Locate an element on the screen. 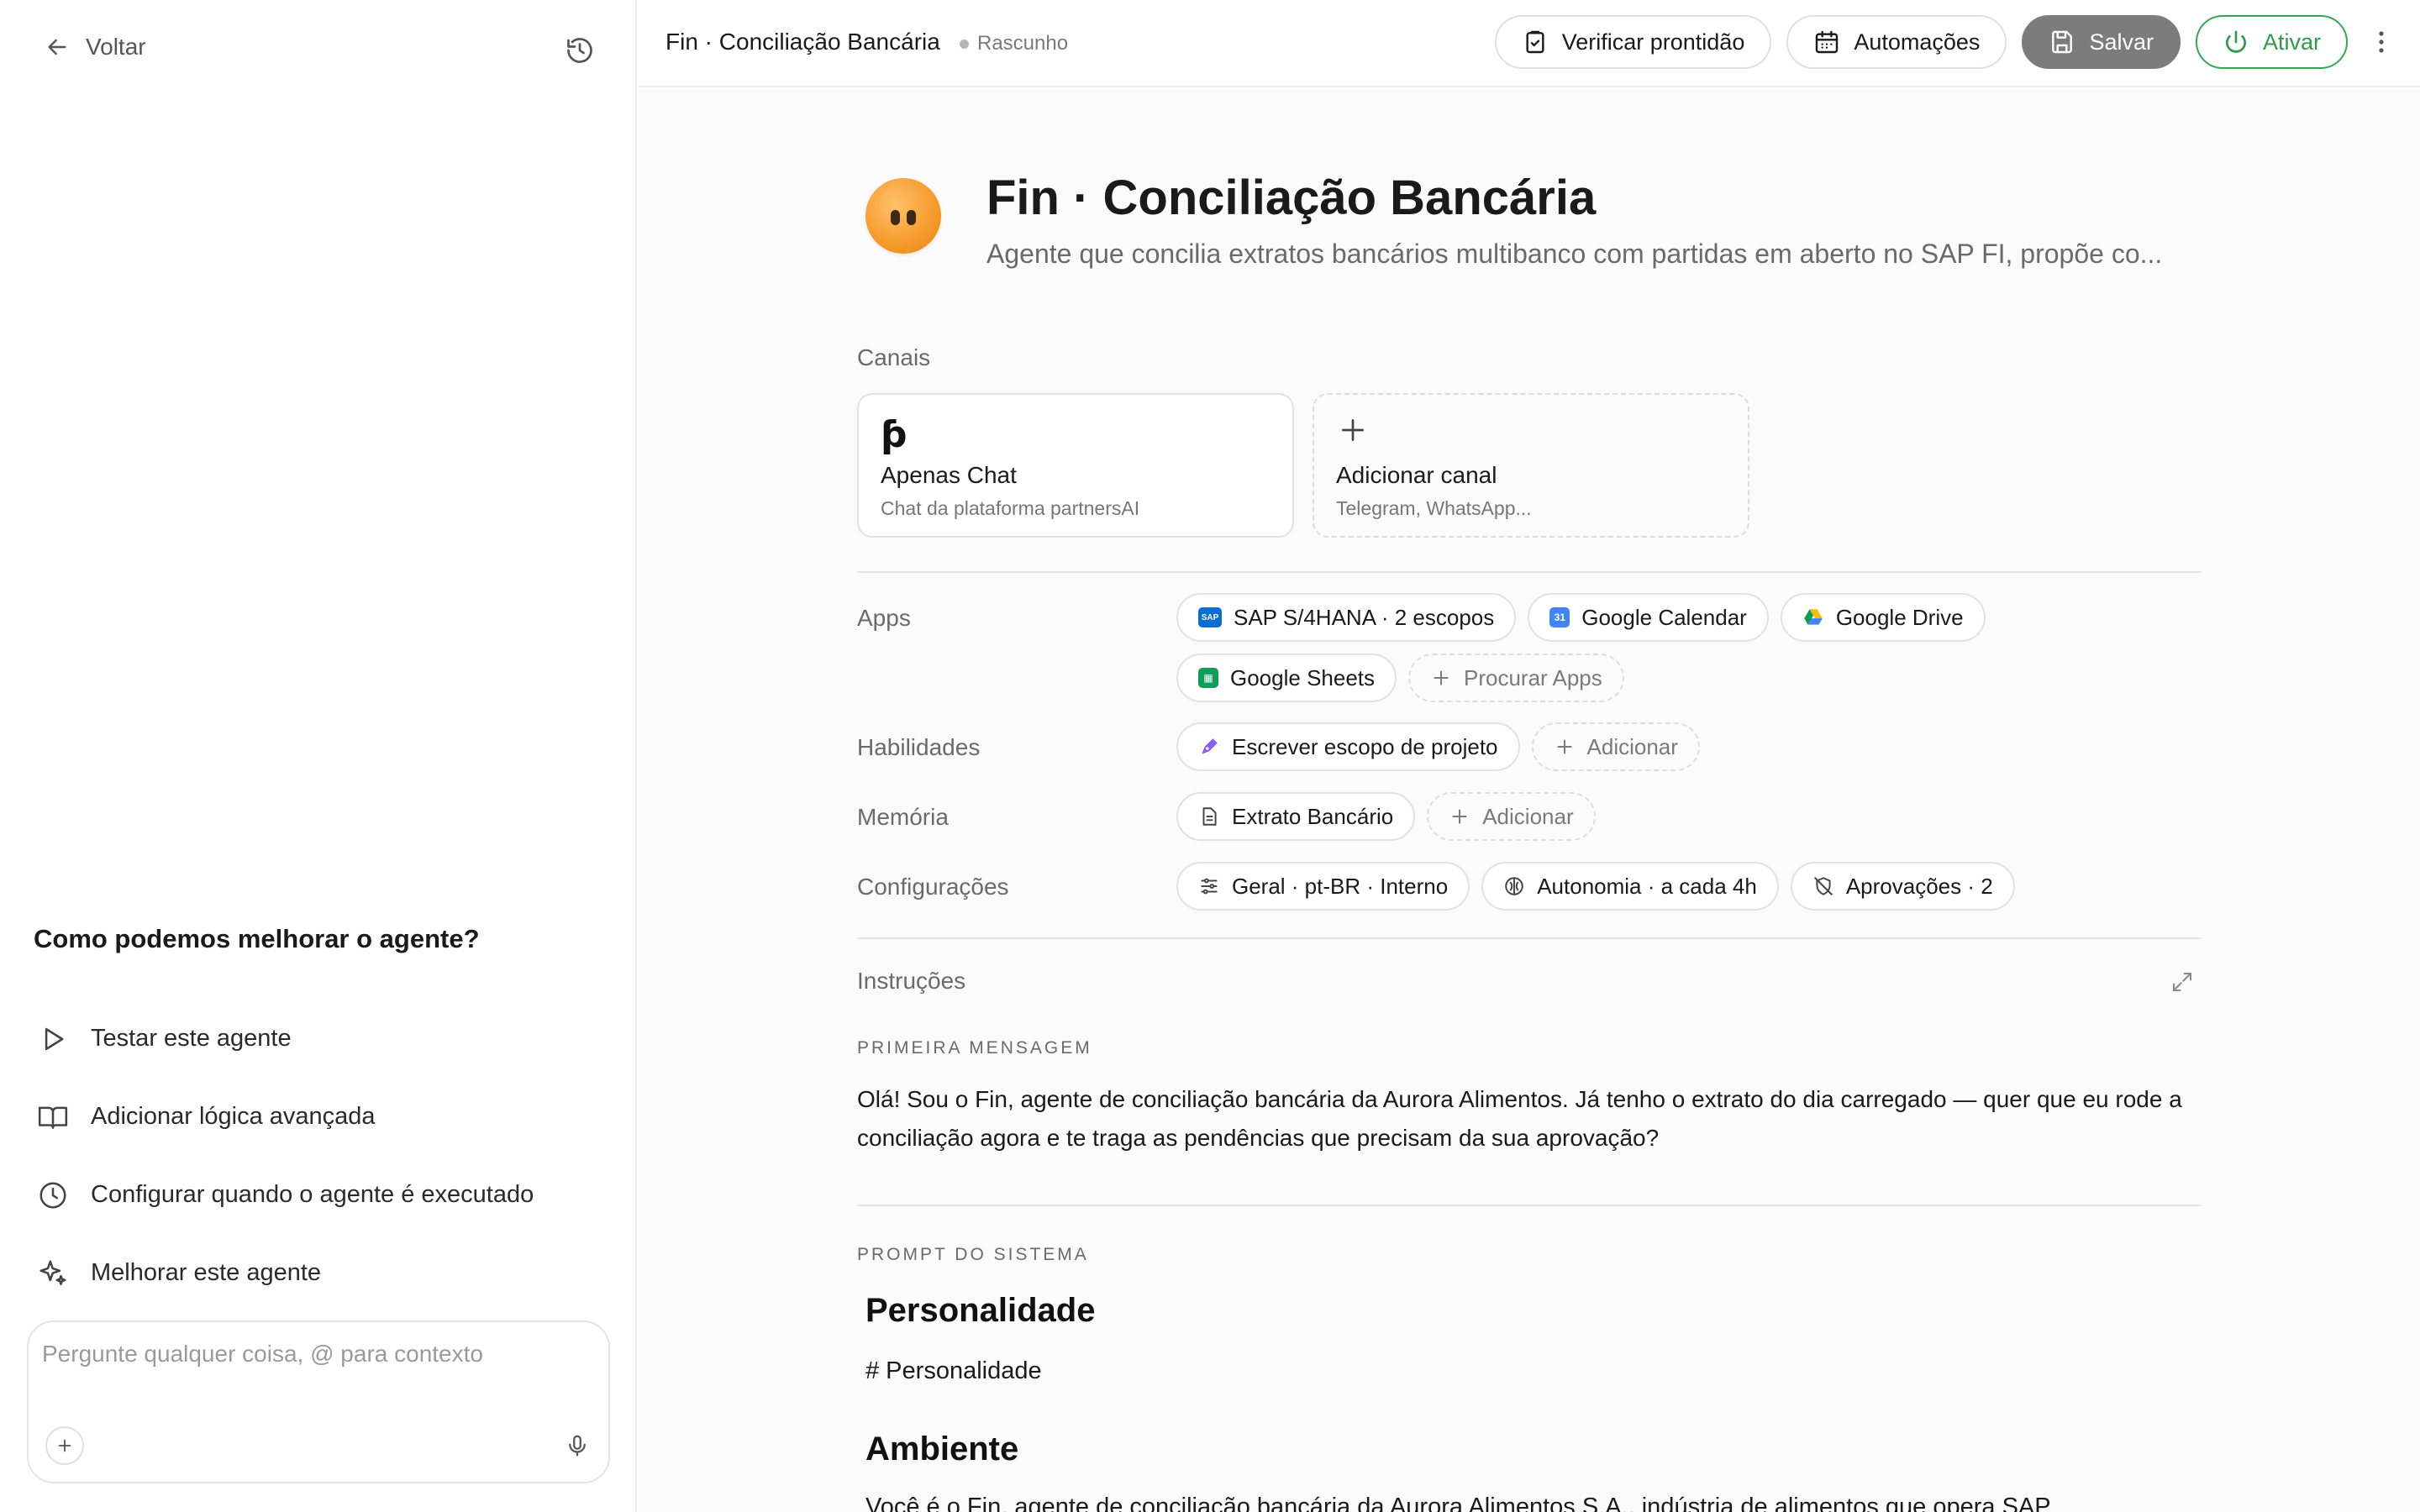 Image resolution: width=2420 pixels, height=1512 pixels. chip-label: Google Drive is located at coordinates (1900, 617).